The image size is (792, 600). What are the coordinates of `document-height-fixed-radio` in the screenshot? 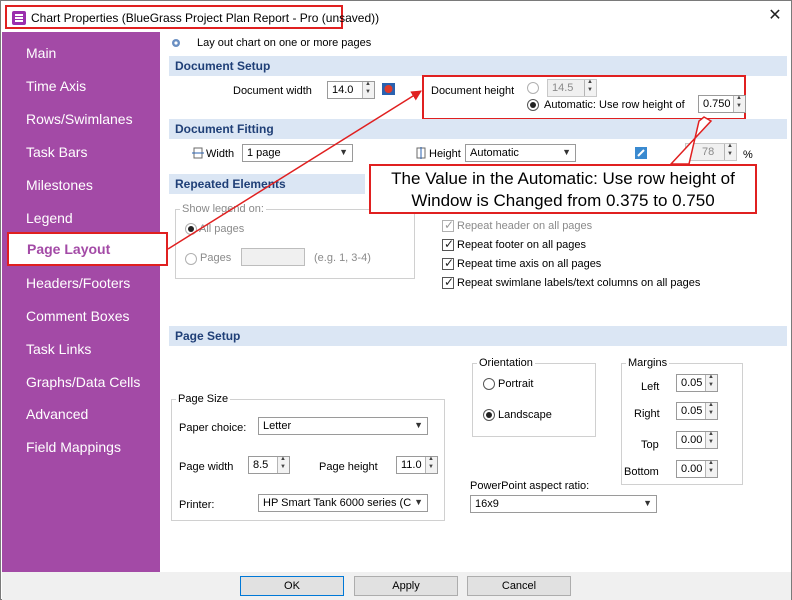 It's located at (533, 88).